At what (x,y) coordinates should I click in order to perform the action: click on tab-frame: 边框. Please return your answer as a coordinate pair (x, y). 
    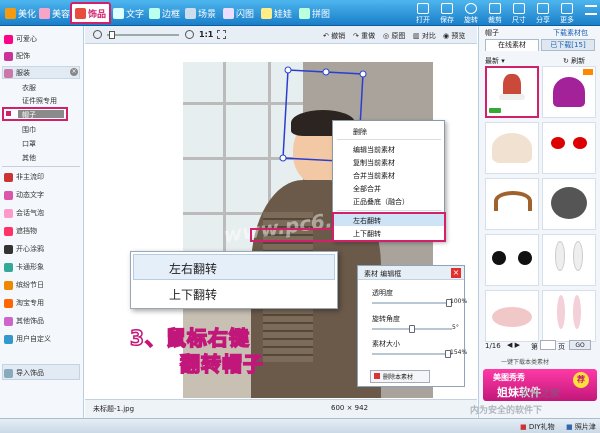
    Looking at the image, I should click on (164, 13).